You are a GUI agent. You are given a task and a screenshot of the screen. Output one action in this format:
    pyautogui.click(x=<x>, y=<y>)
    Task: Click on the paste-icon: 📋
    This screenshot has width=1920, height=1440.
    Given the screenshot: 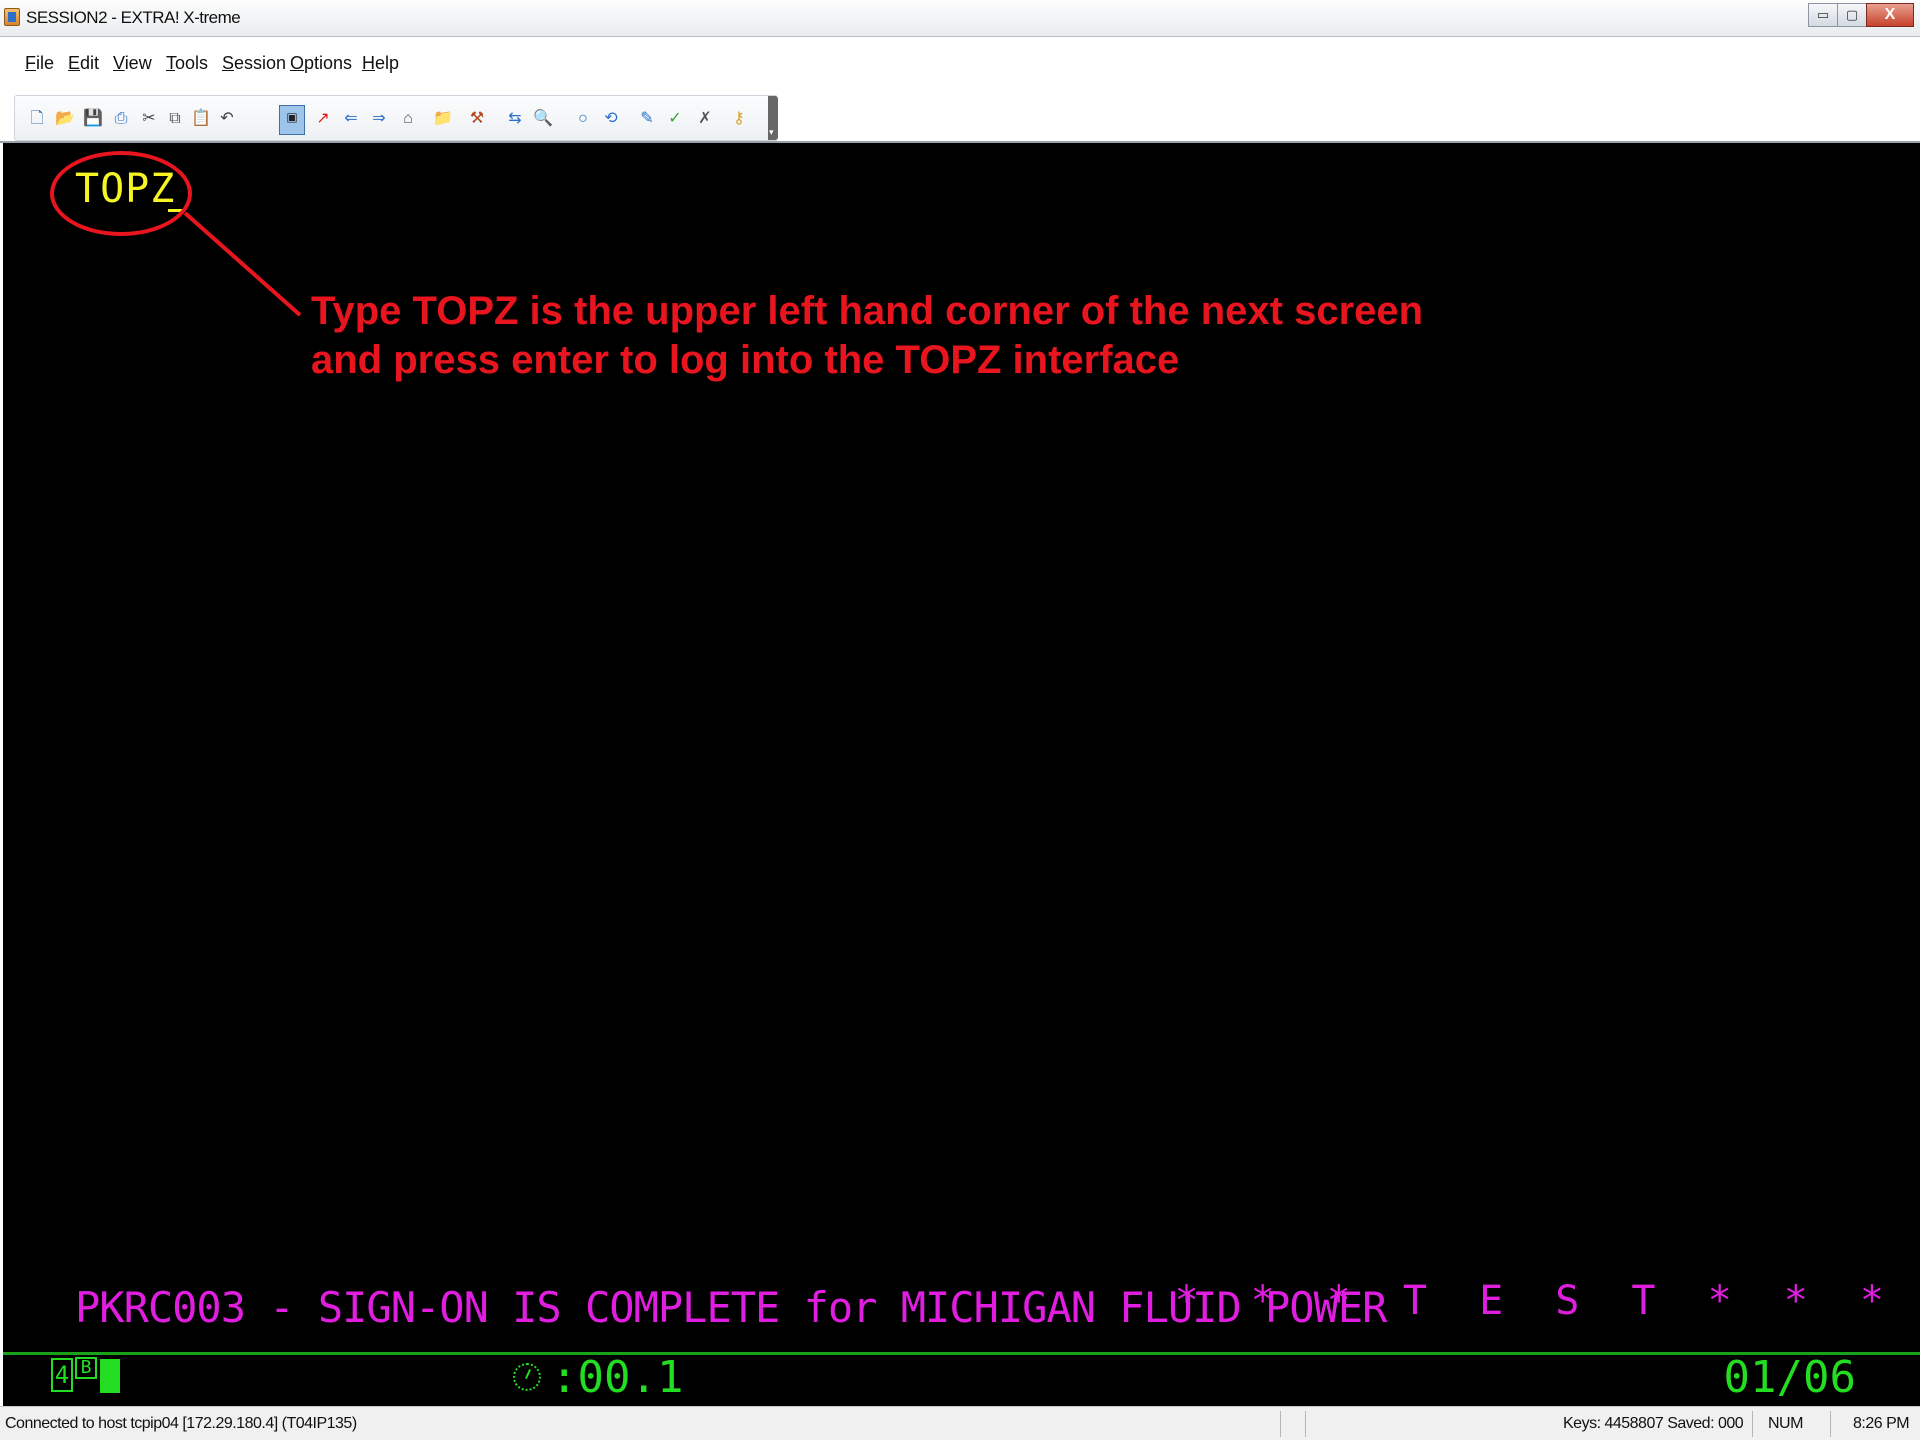 What is the action you would take?
    pyautogui.click(x=201, y=119)
    